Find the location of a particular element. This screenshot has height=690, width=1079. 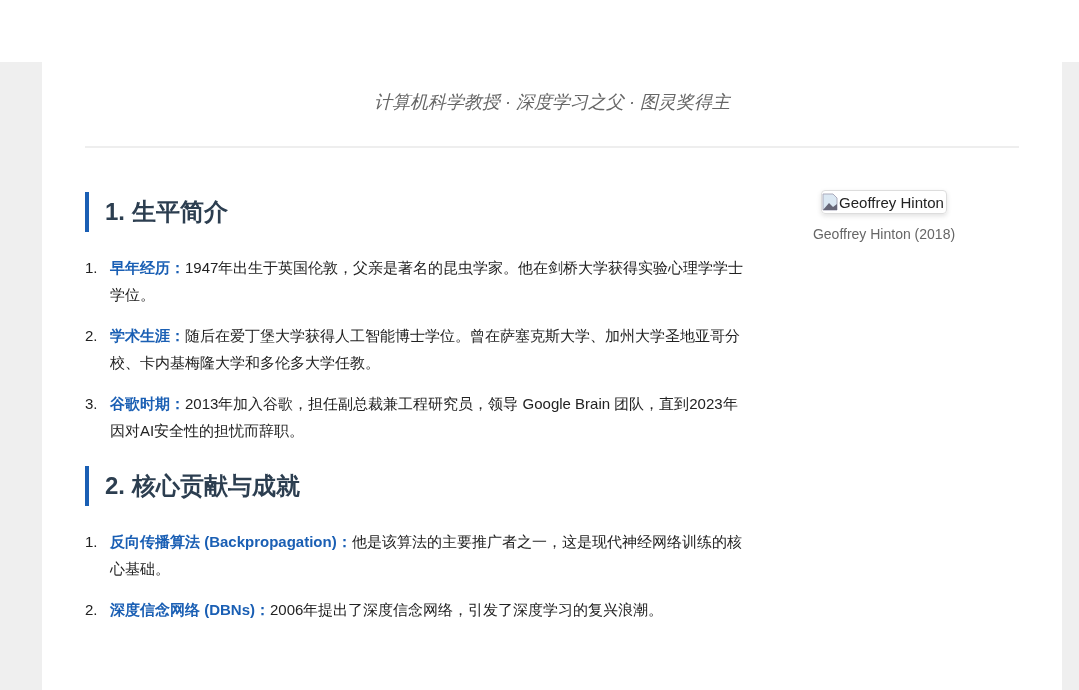

list-item-text: 早年经历：1947年出生于英国伦敦，父亲是著名的昆虫学家。他在剑桥大学获得实验心理学学士学位。 is located at coordinates (427, 281).